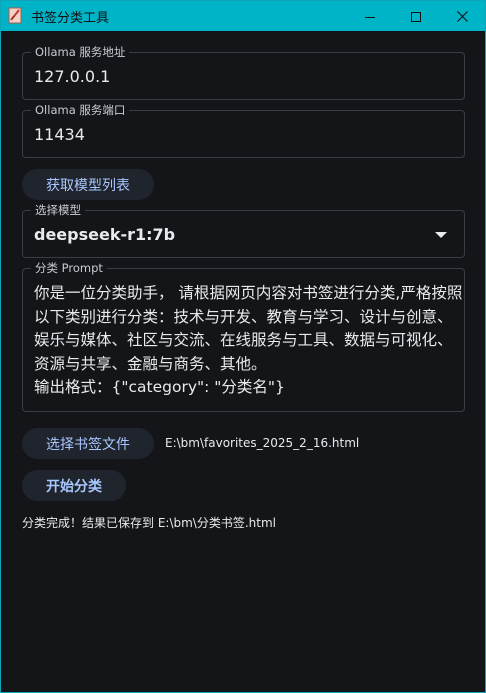  I want to click on port-input: 11434, so click(59, 134).